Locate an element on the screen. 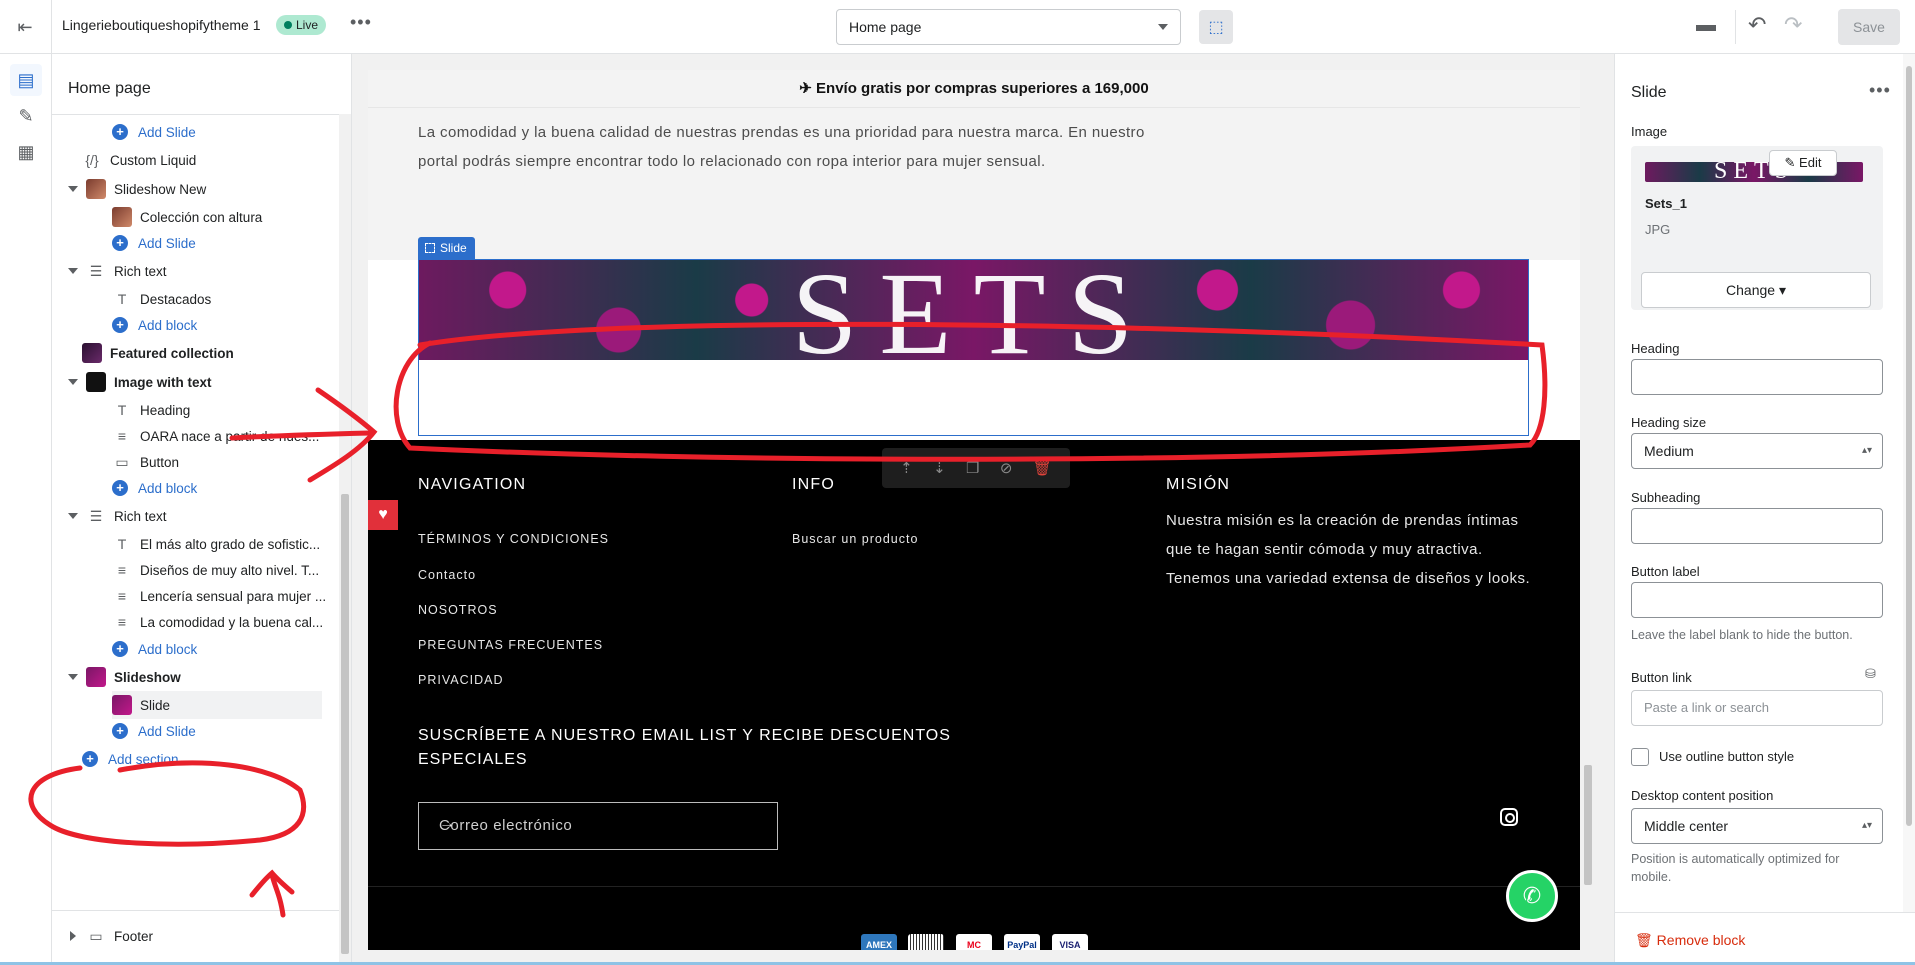  page-selector: Home page is located at coordinates (1008, 27).